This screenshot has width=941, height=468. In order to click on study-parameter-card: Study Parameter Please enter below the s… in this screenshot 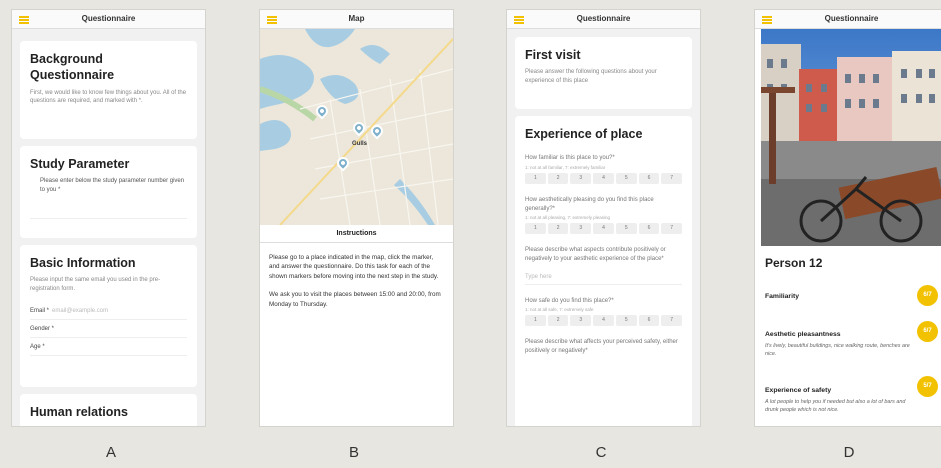, I will do `click(108, 192)`.